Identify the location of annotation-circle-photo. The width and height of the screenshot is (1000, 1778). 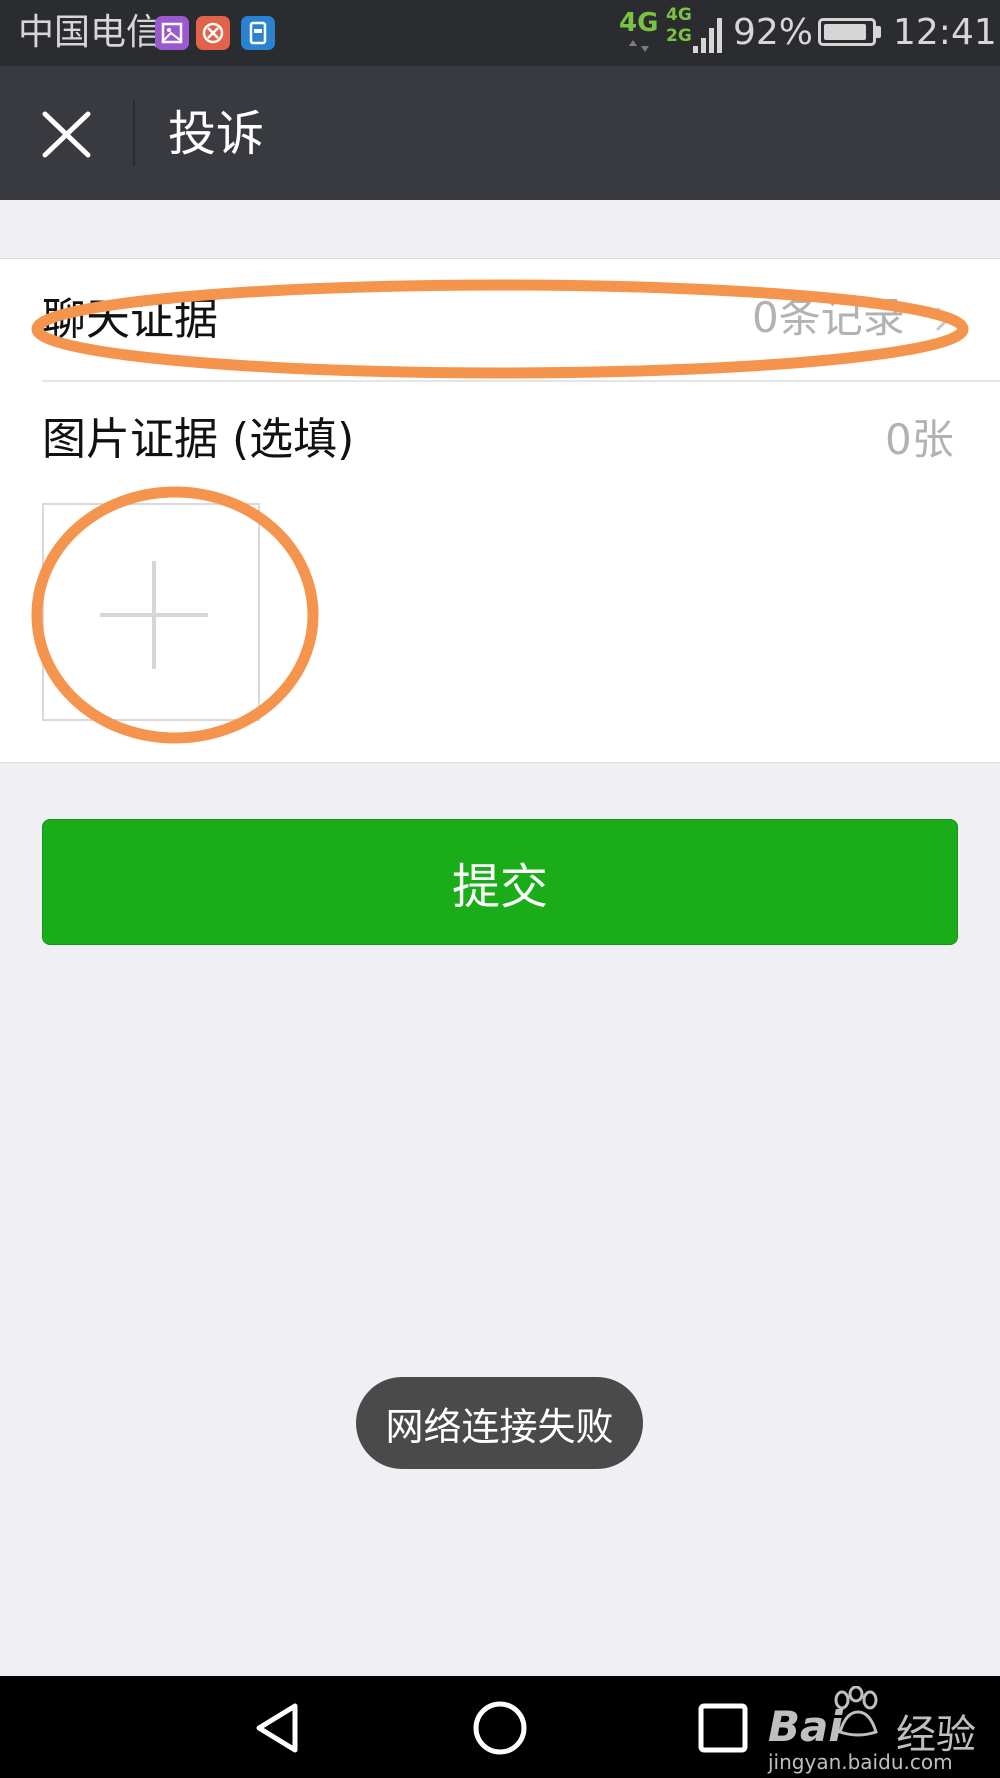
(175, 615).